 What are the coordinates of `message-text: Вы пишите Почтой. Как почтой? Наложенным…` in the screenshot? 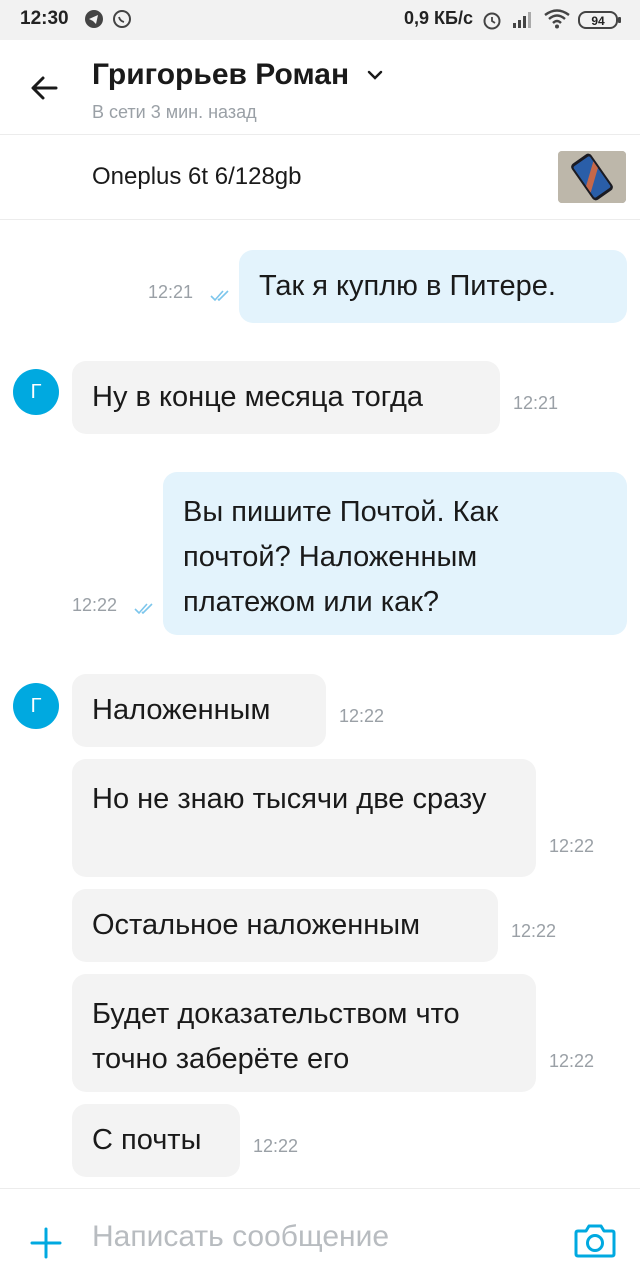 It's located at (341, 557).